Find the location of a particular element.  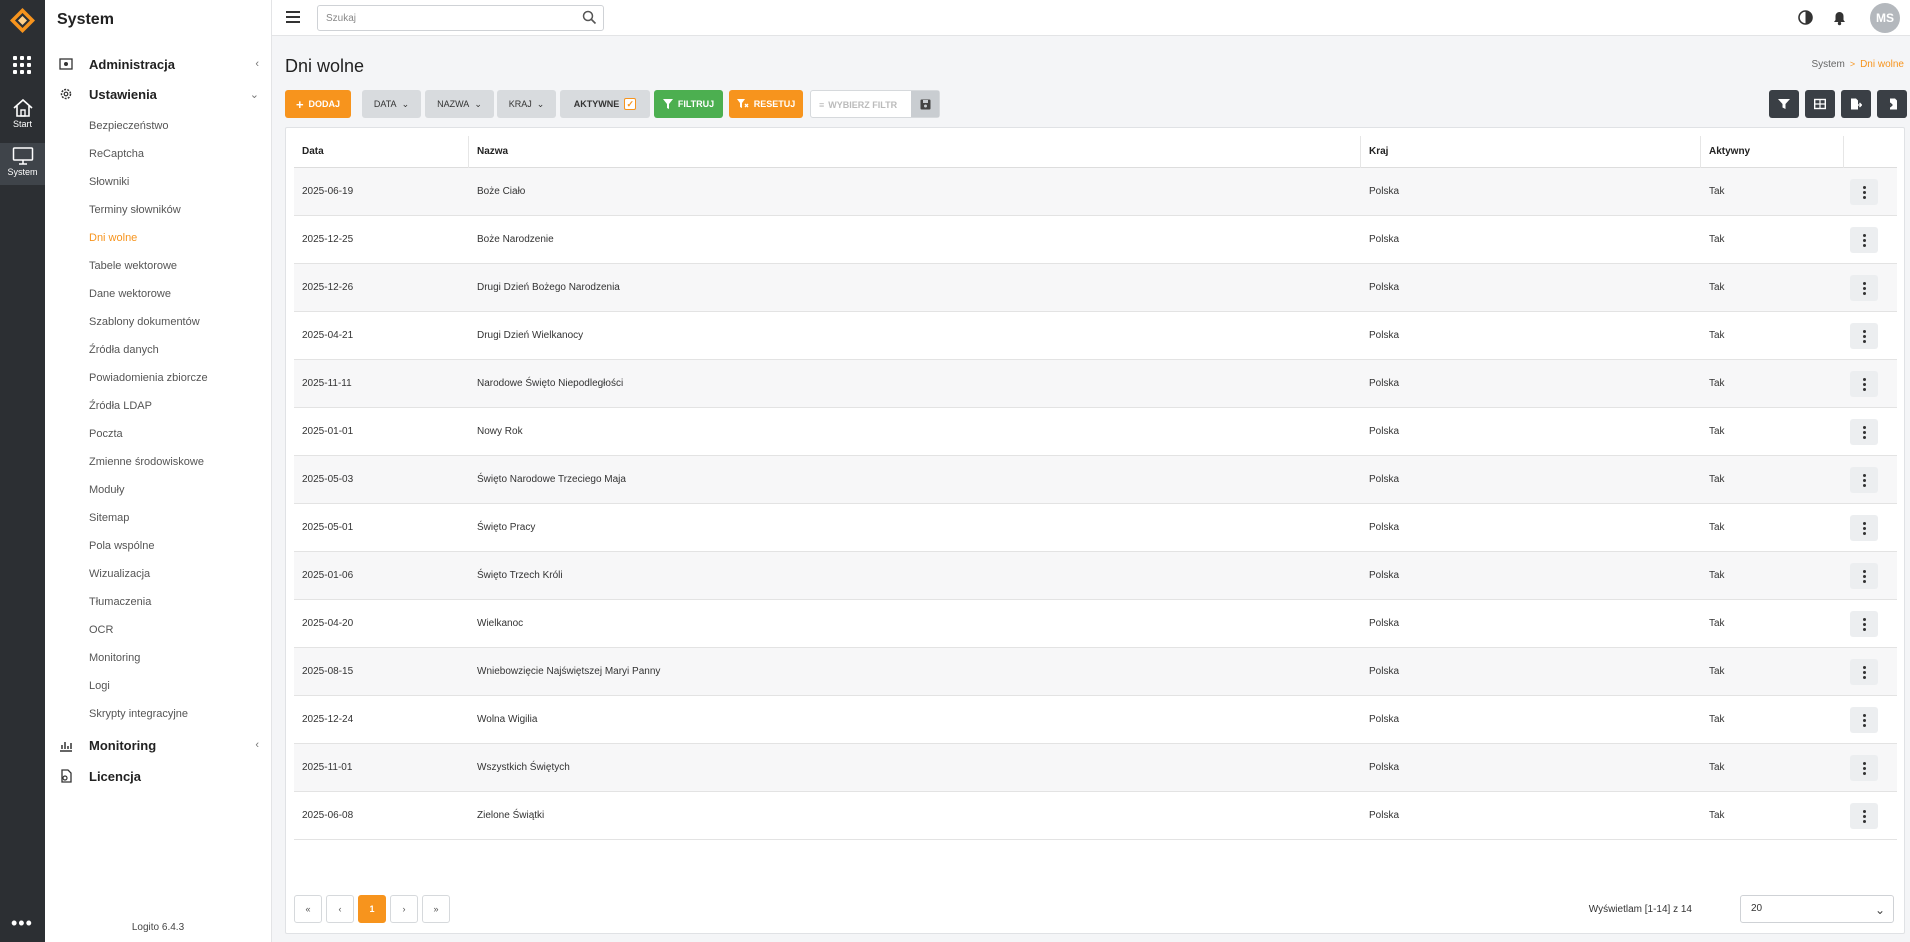

sidebar-section-licencja: Licencja is located at coordinates (158, 777).